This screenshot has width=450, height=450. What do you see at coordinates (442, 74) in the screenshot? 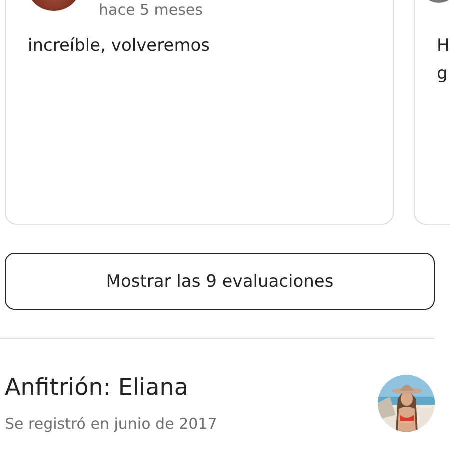
I see `review-text: g` at bounding box center [442, 74].